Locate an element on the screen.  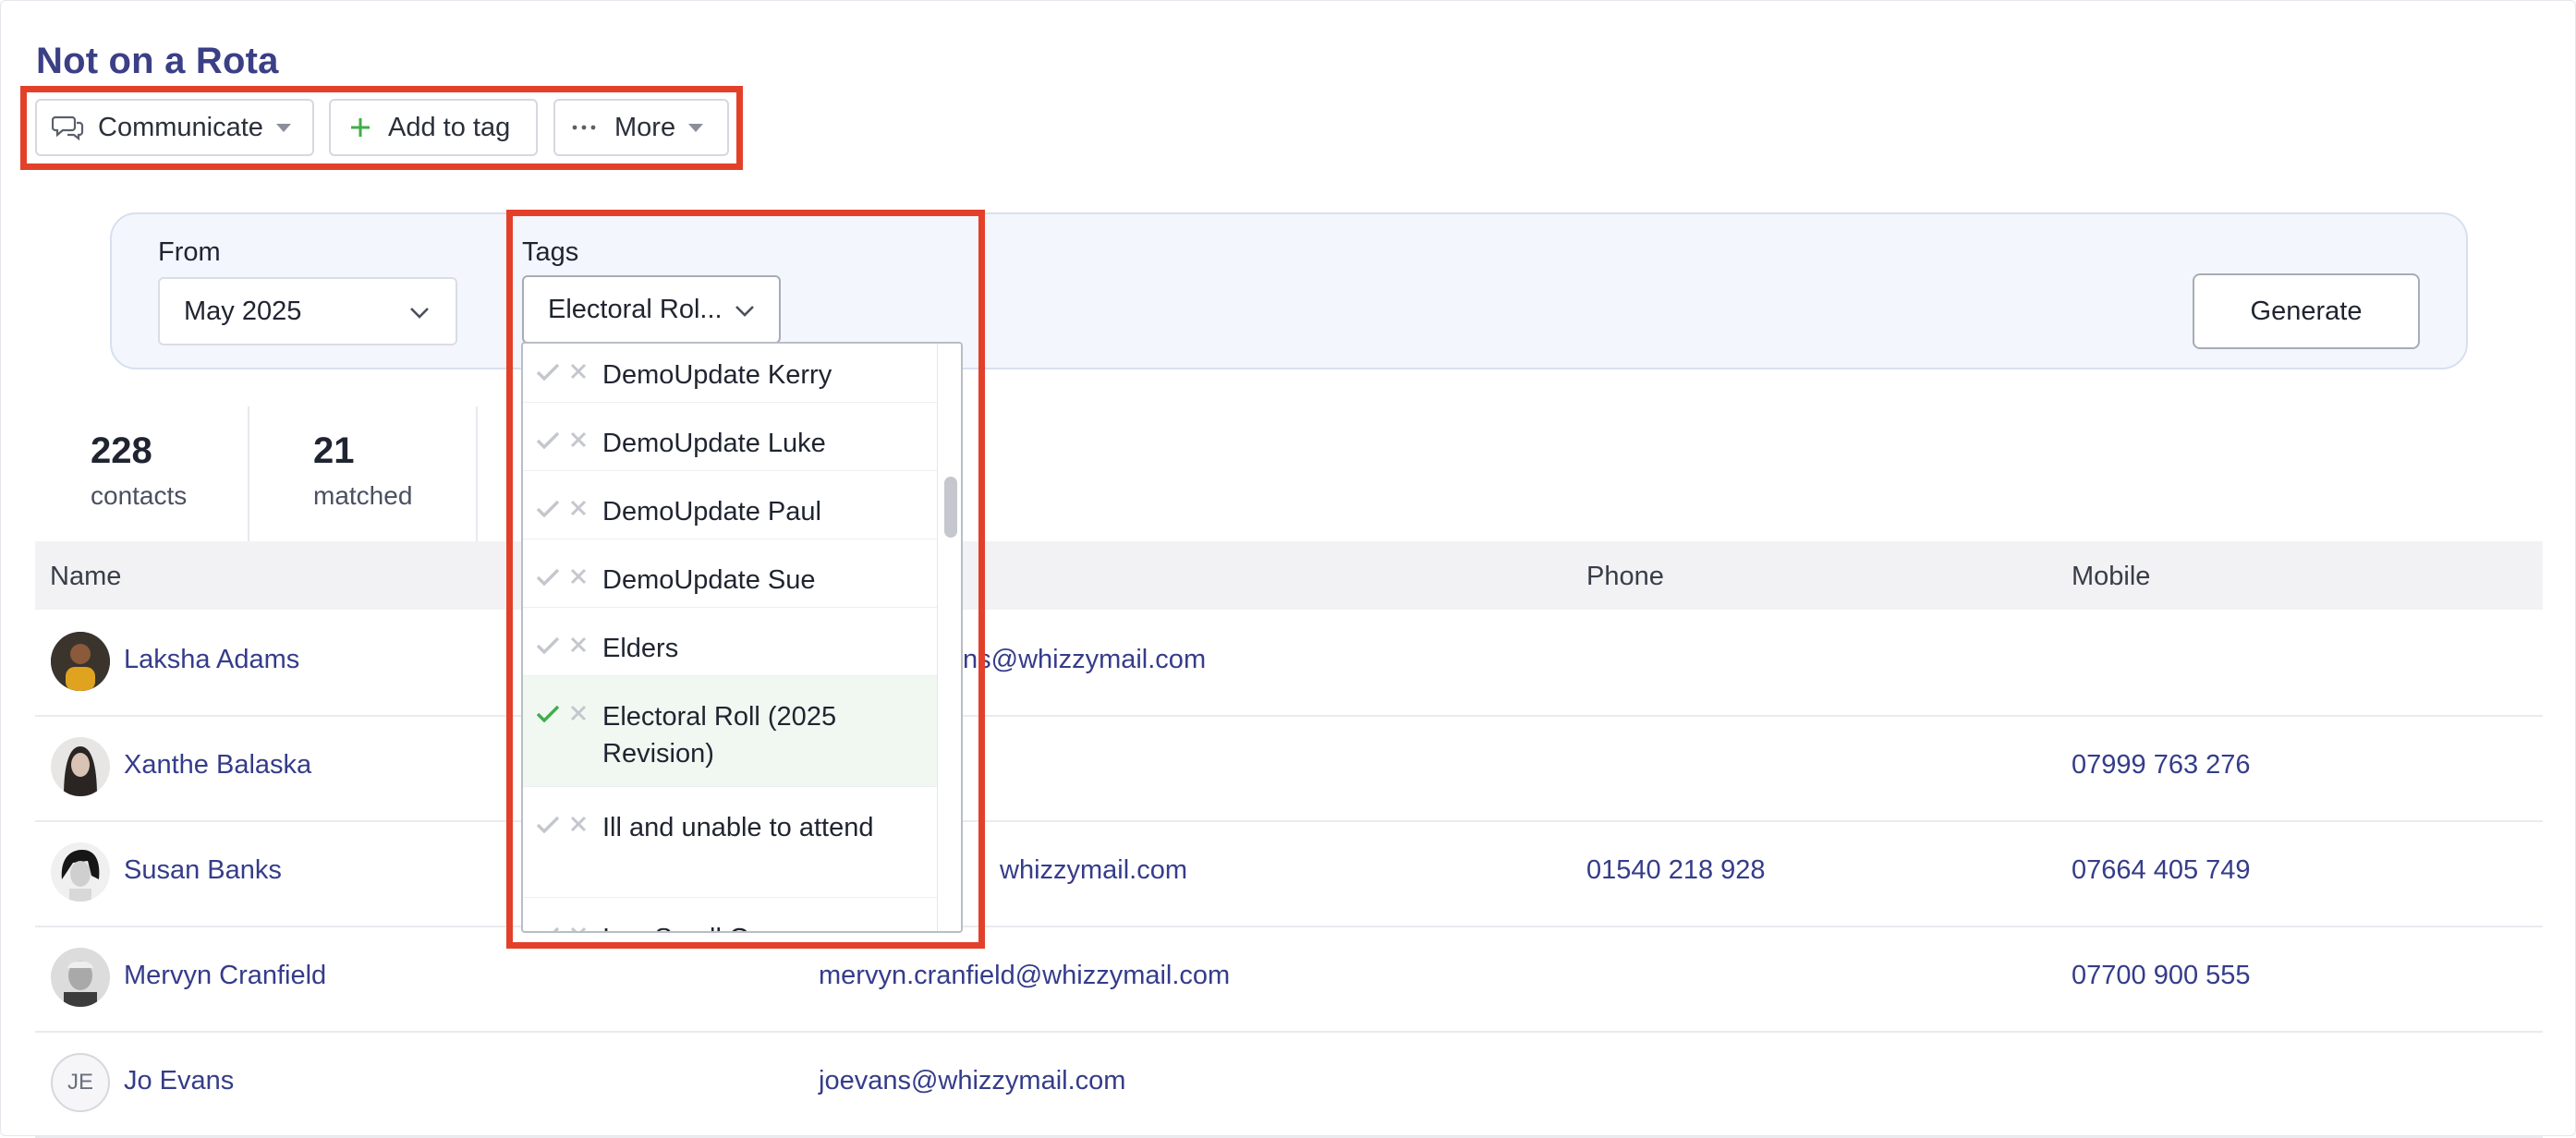
table-header is located at coordinates (1289, 575).